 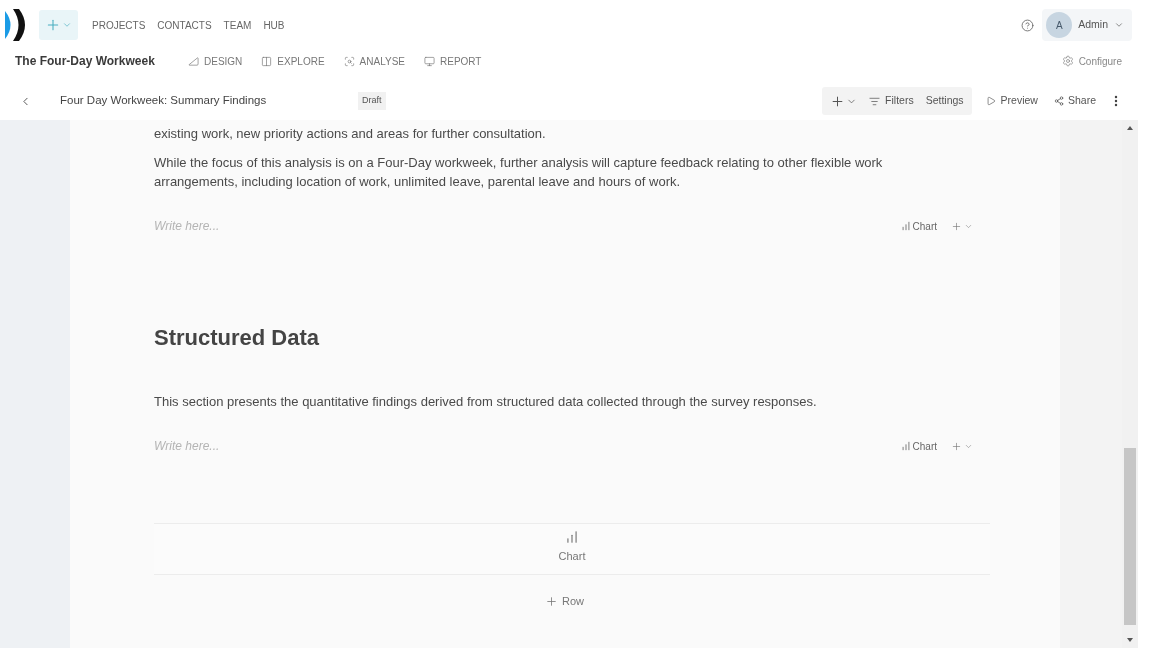 I want to click on status-badge: Draft, so click(x=372, y=101).